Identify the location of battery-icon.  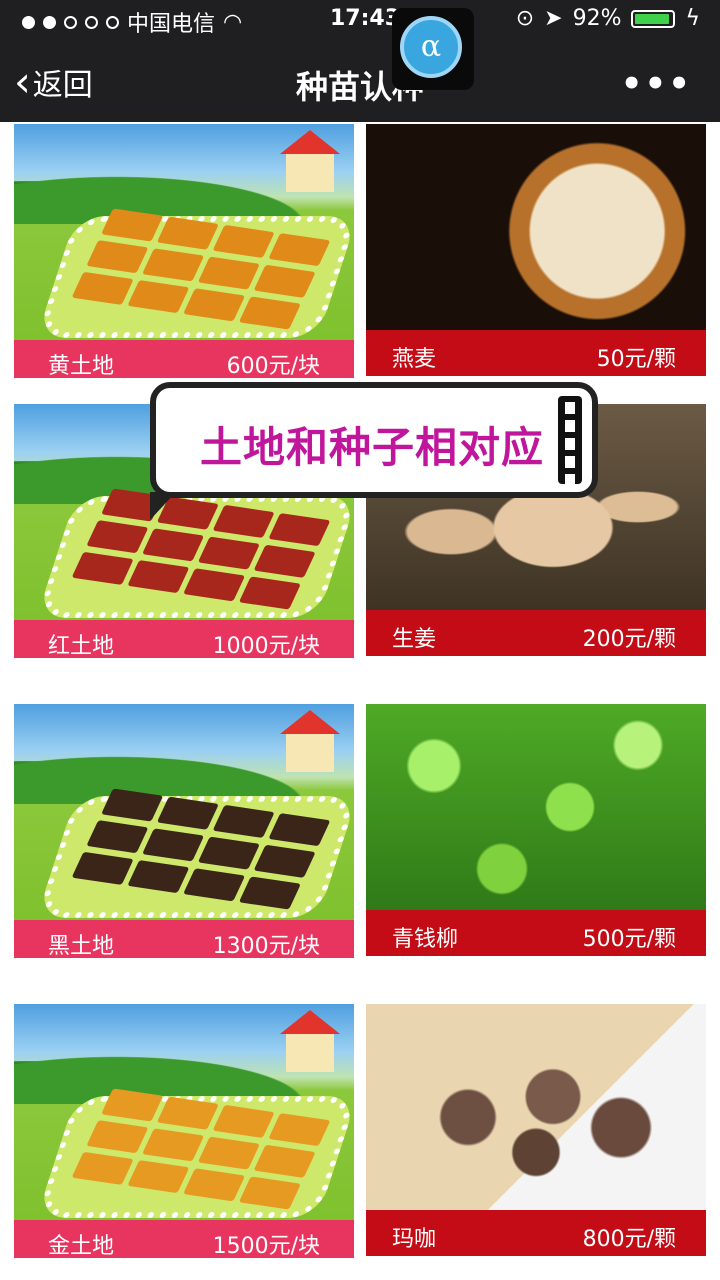
(653, 18).